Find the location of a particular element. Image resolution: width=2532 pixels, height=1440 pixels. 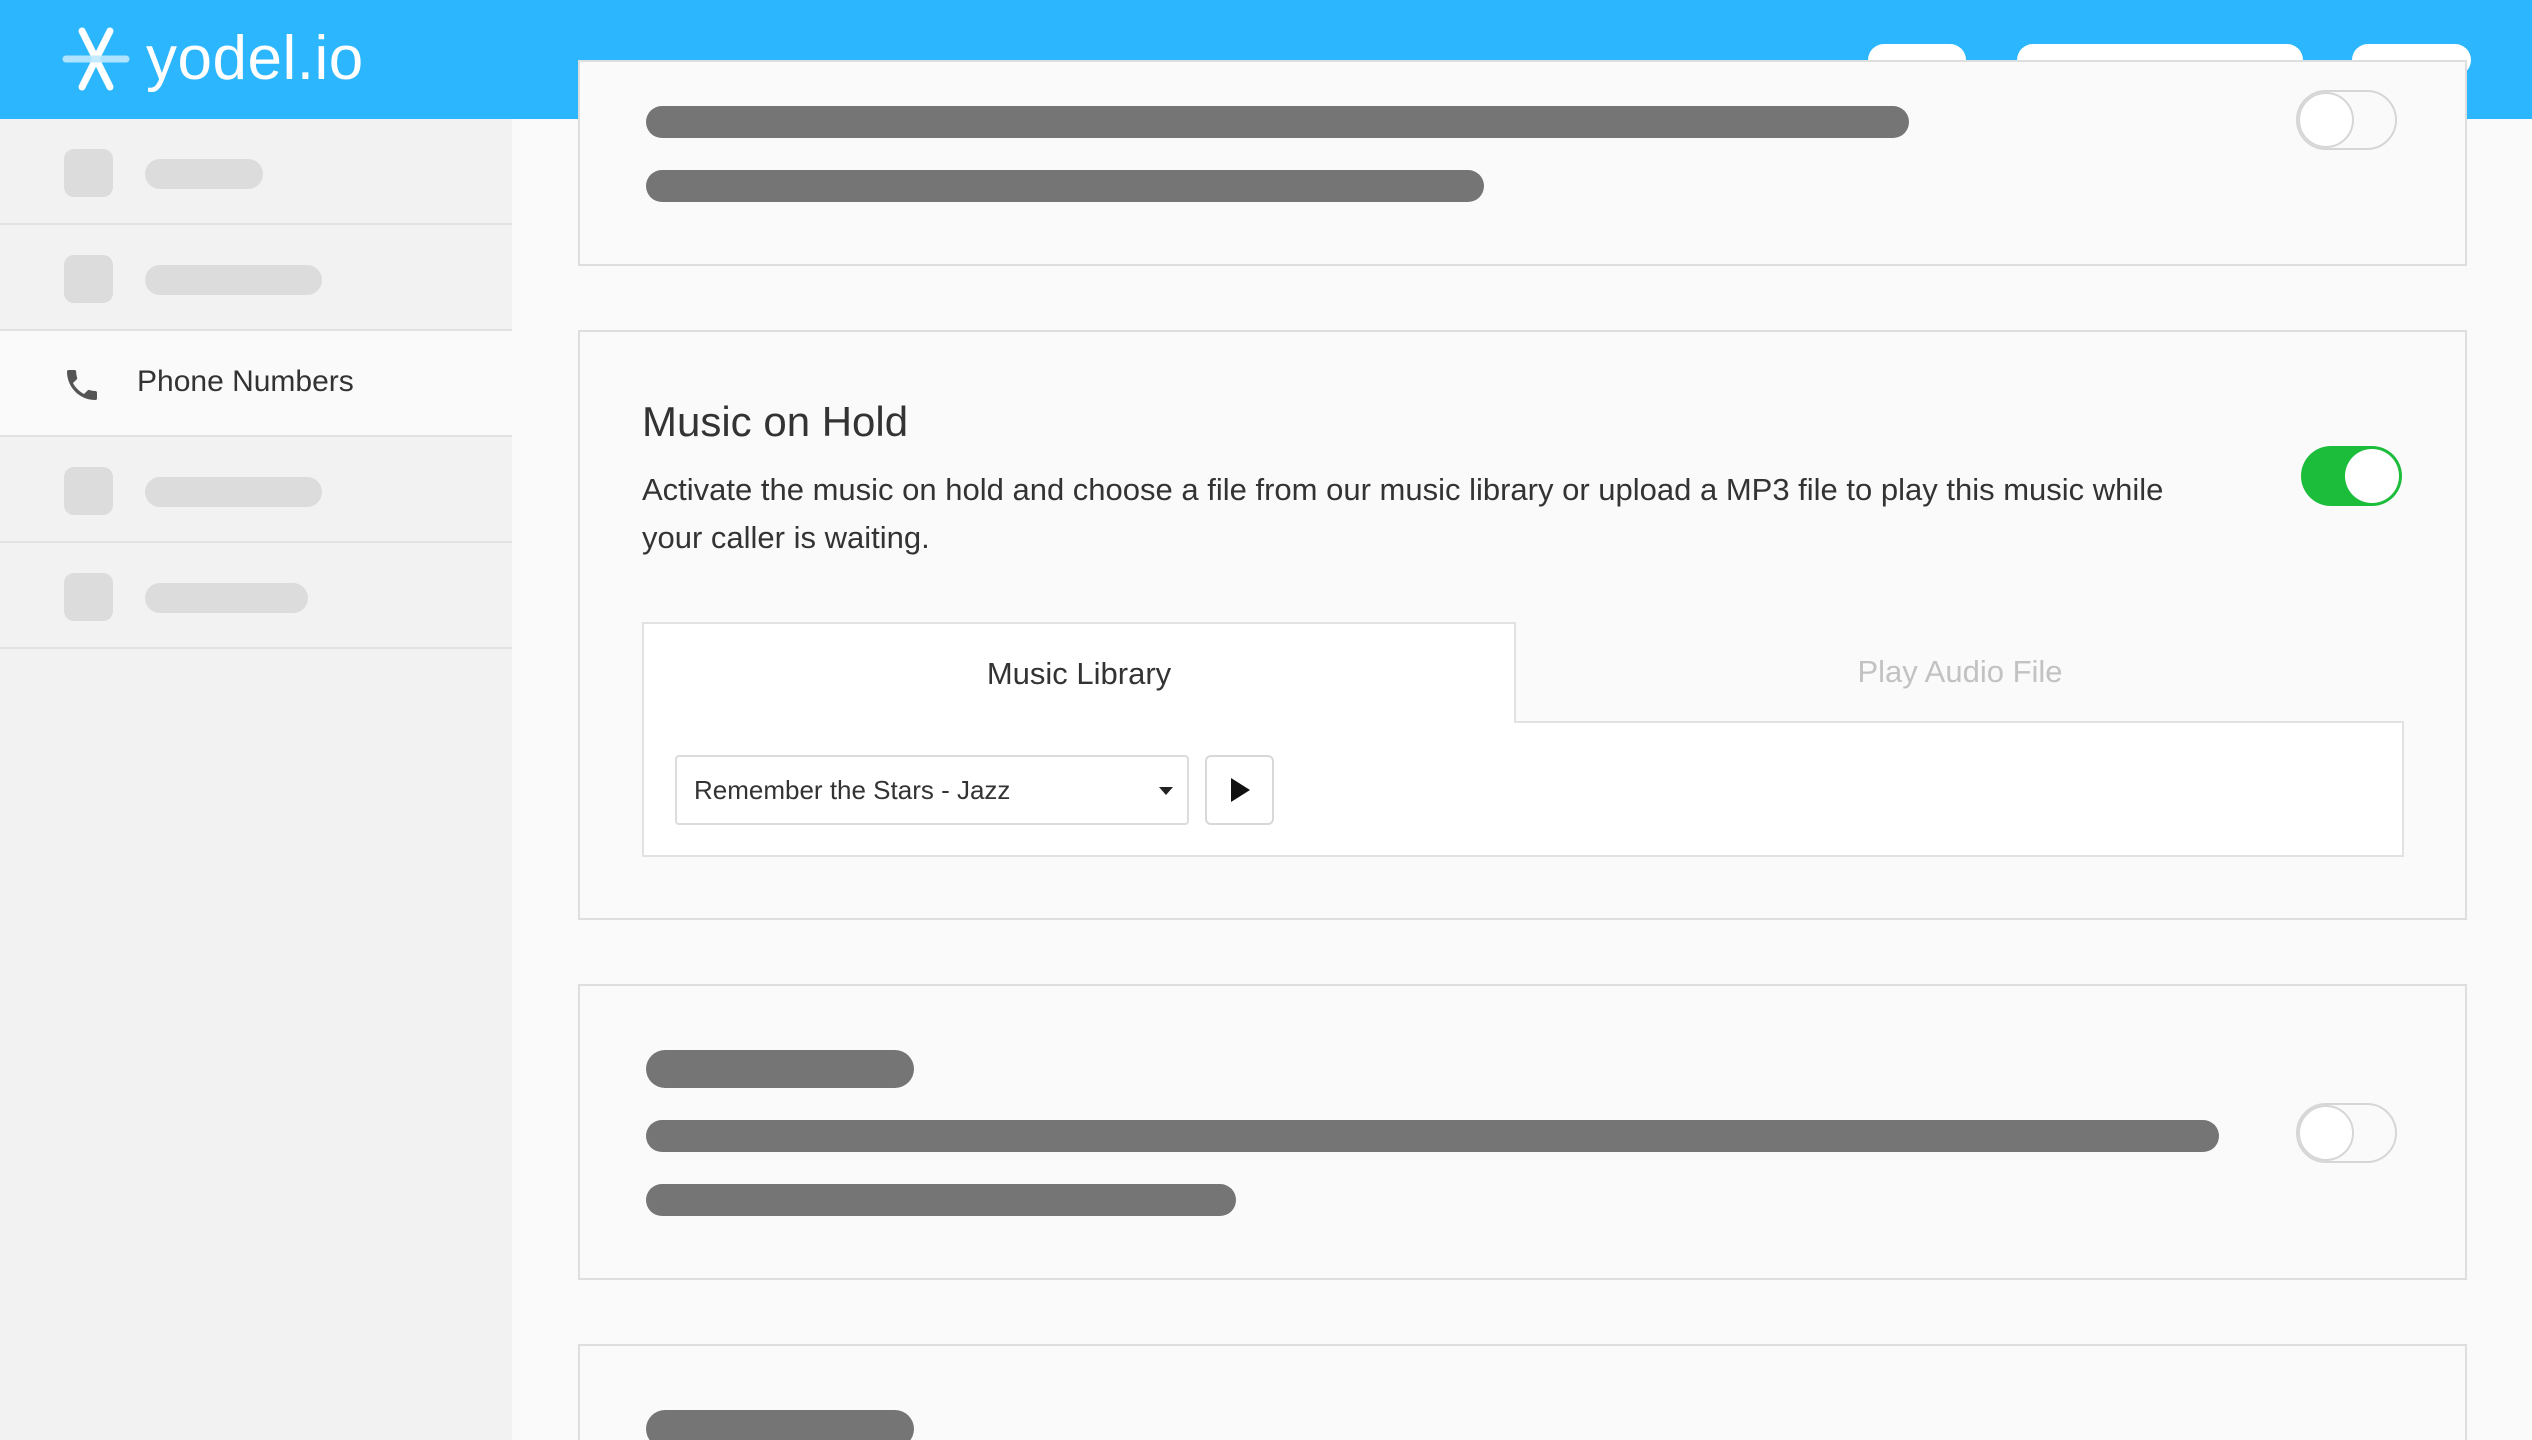

selected-track-label: Remember the Stars - Jazz is located at coordinates (852, 789).